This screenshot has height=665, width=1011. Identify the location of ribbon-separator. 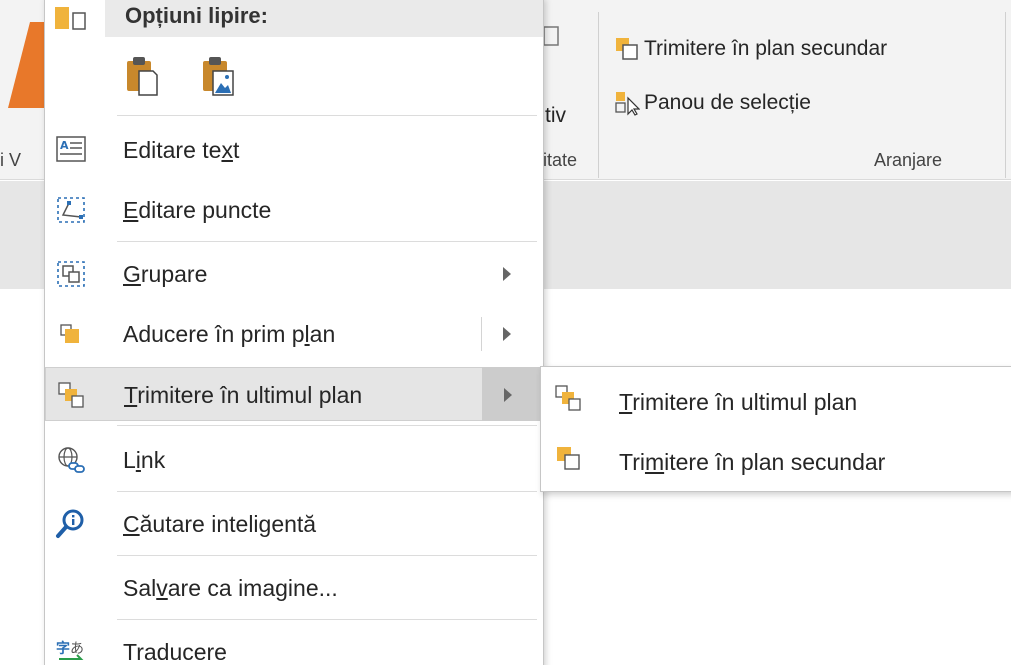
(598, 95).